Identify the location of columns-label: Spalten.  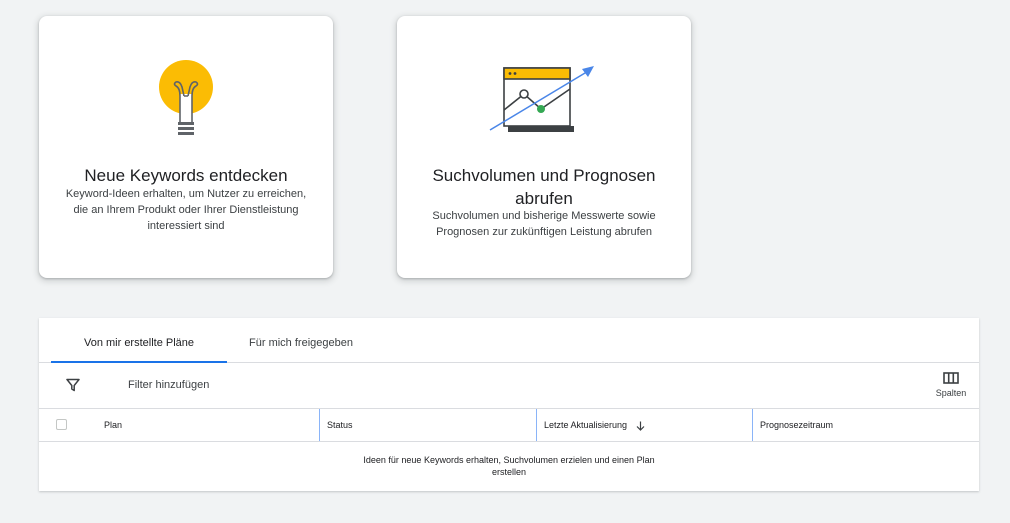
(951, 393).